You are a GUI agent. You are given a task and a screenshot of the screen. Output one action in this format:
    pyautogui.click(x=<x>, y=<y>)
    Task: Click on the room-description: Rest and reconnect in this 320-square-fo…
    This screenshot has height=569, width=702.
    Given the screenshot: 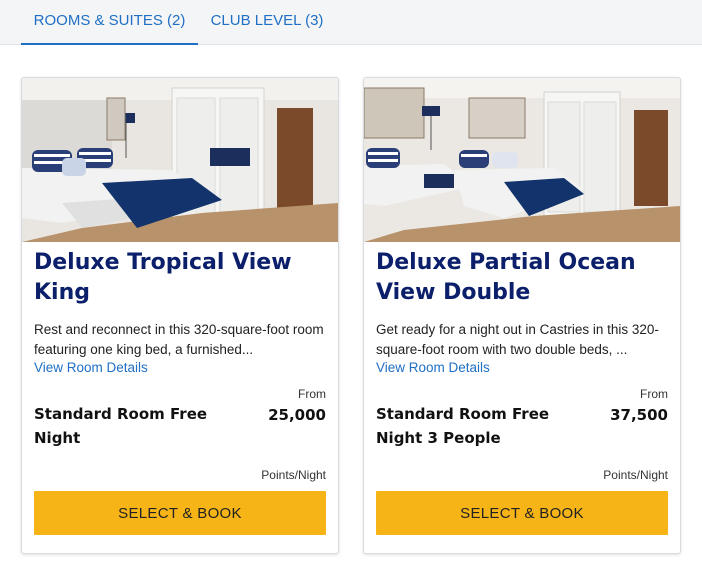 What is the action you would take?
    pyautogui.click(x=182, y=340)
    